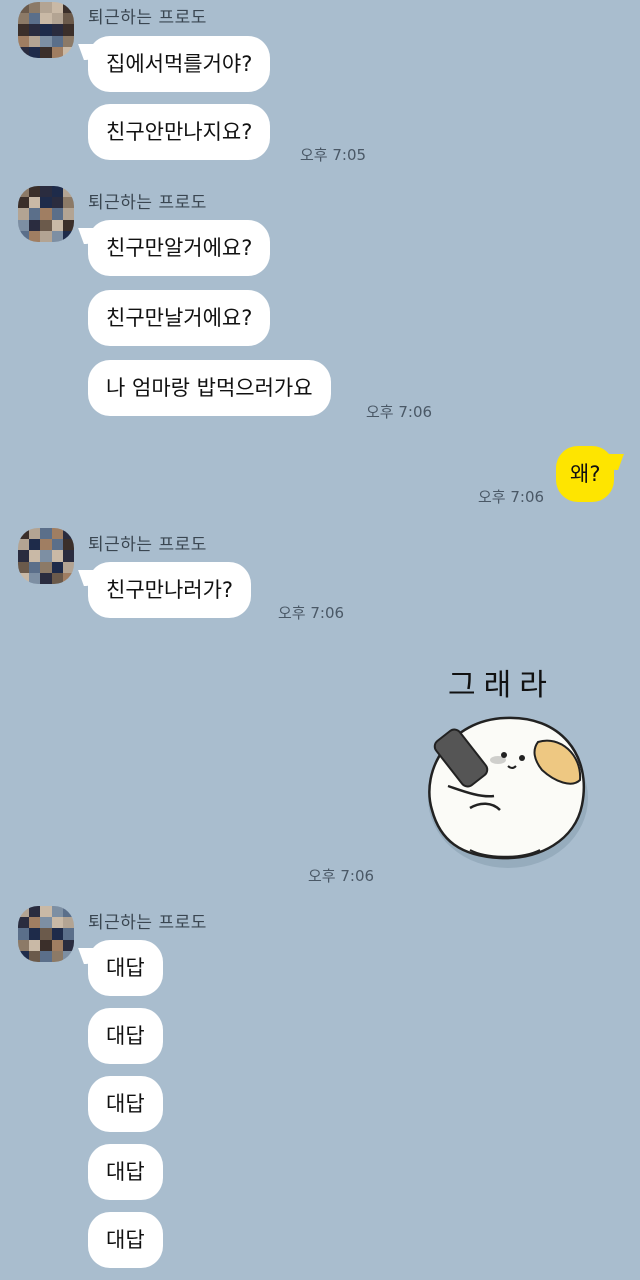  What do you see at coordinates (179, 132) in the screenshot?
I see `message-bubble: 친구안만나지요?` at bounding box center [179, 132].